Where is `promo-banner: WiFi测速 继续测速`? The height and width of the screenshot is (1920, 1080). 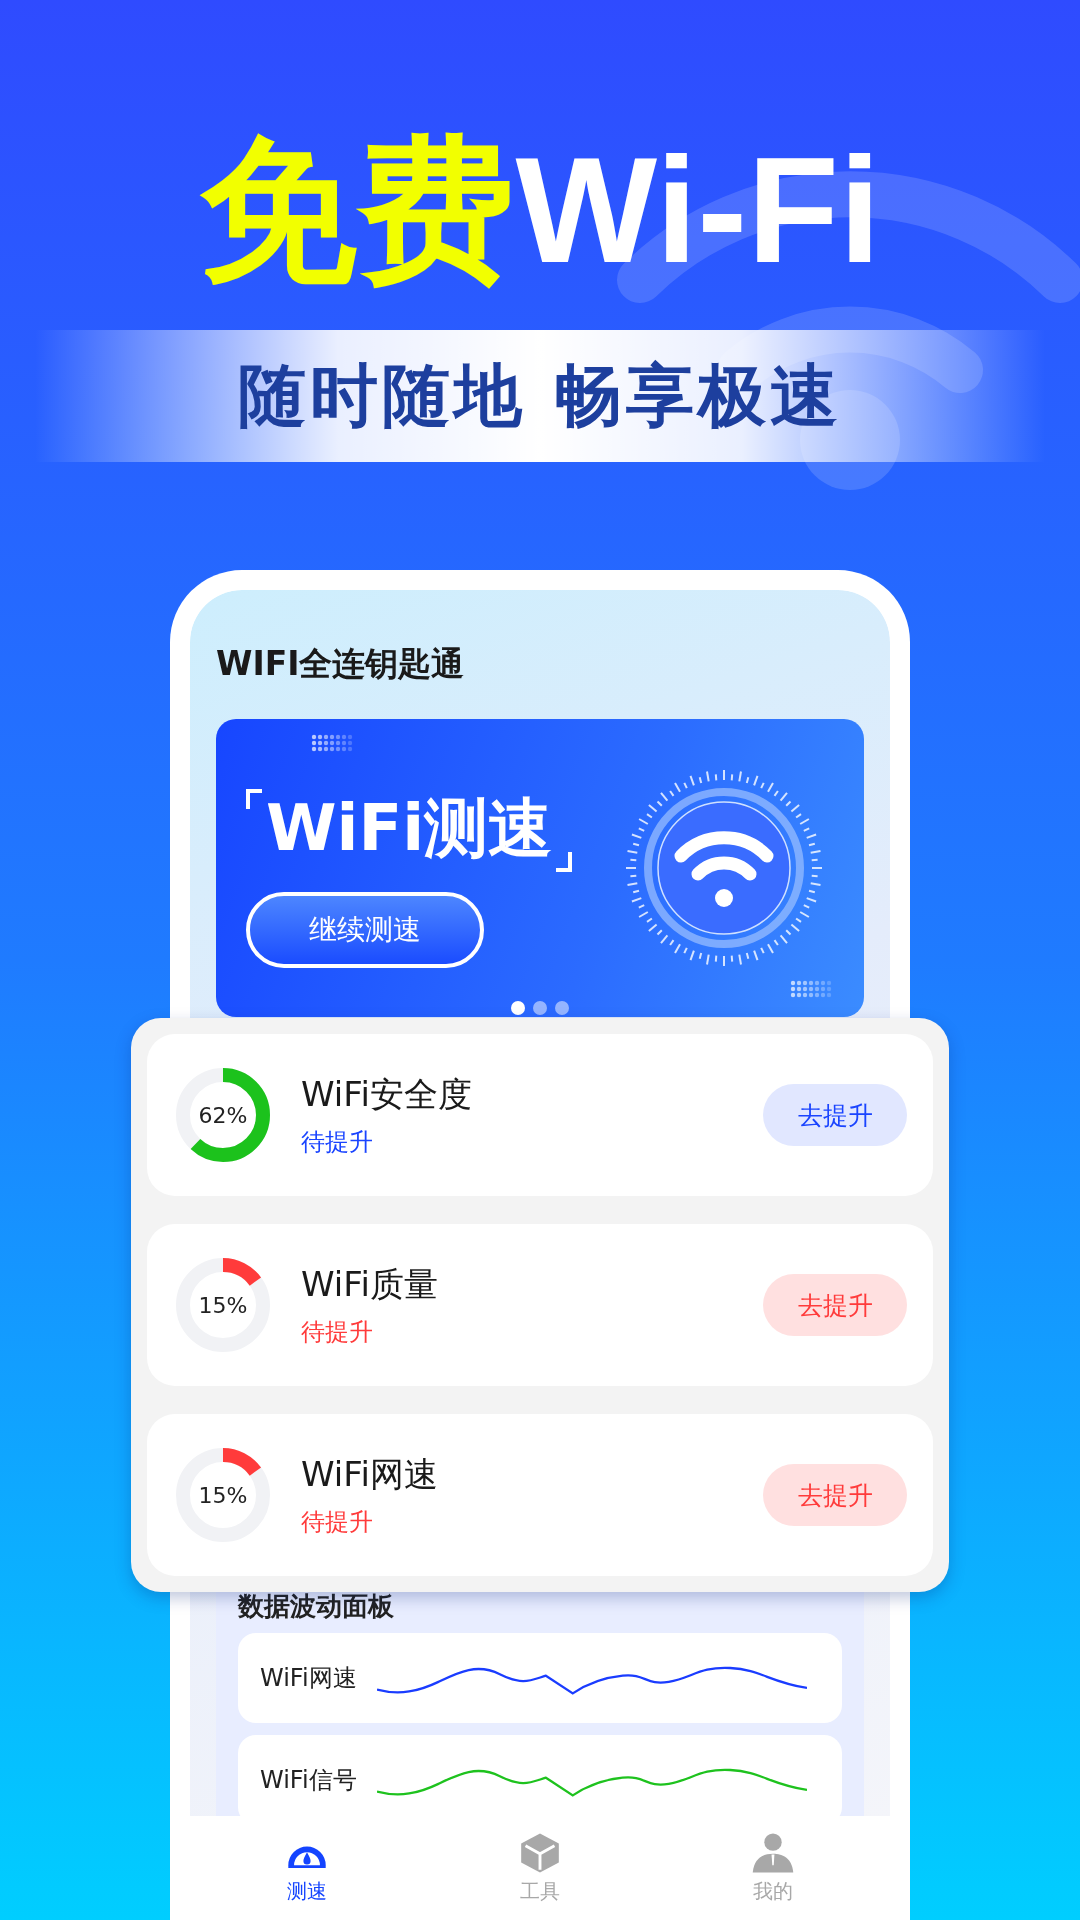
promo-banner: WiFi测速 继续测速 is located at coordinates (540, 868).